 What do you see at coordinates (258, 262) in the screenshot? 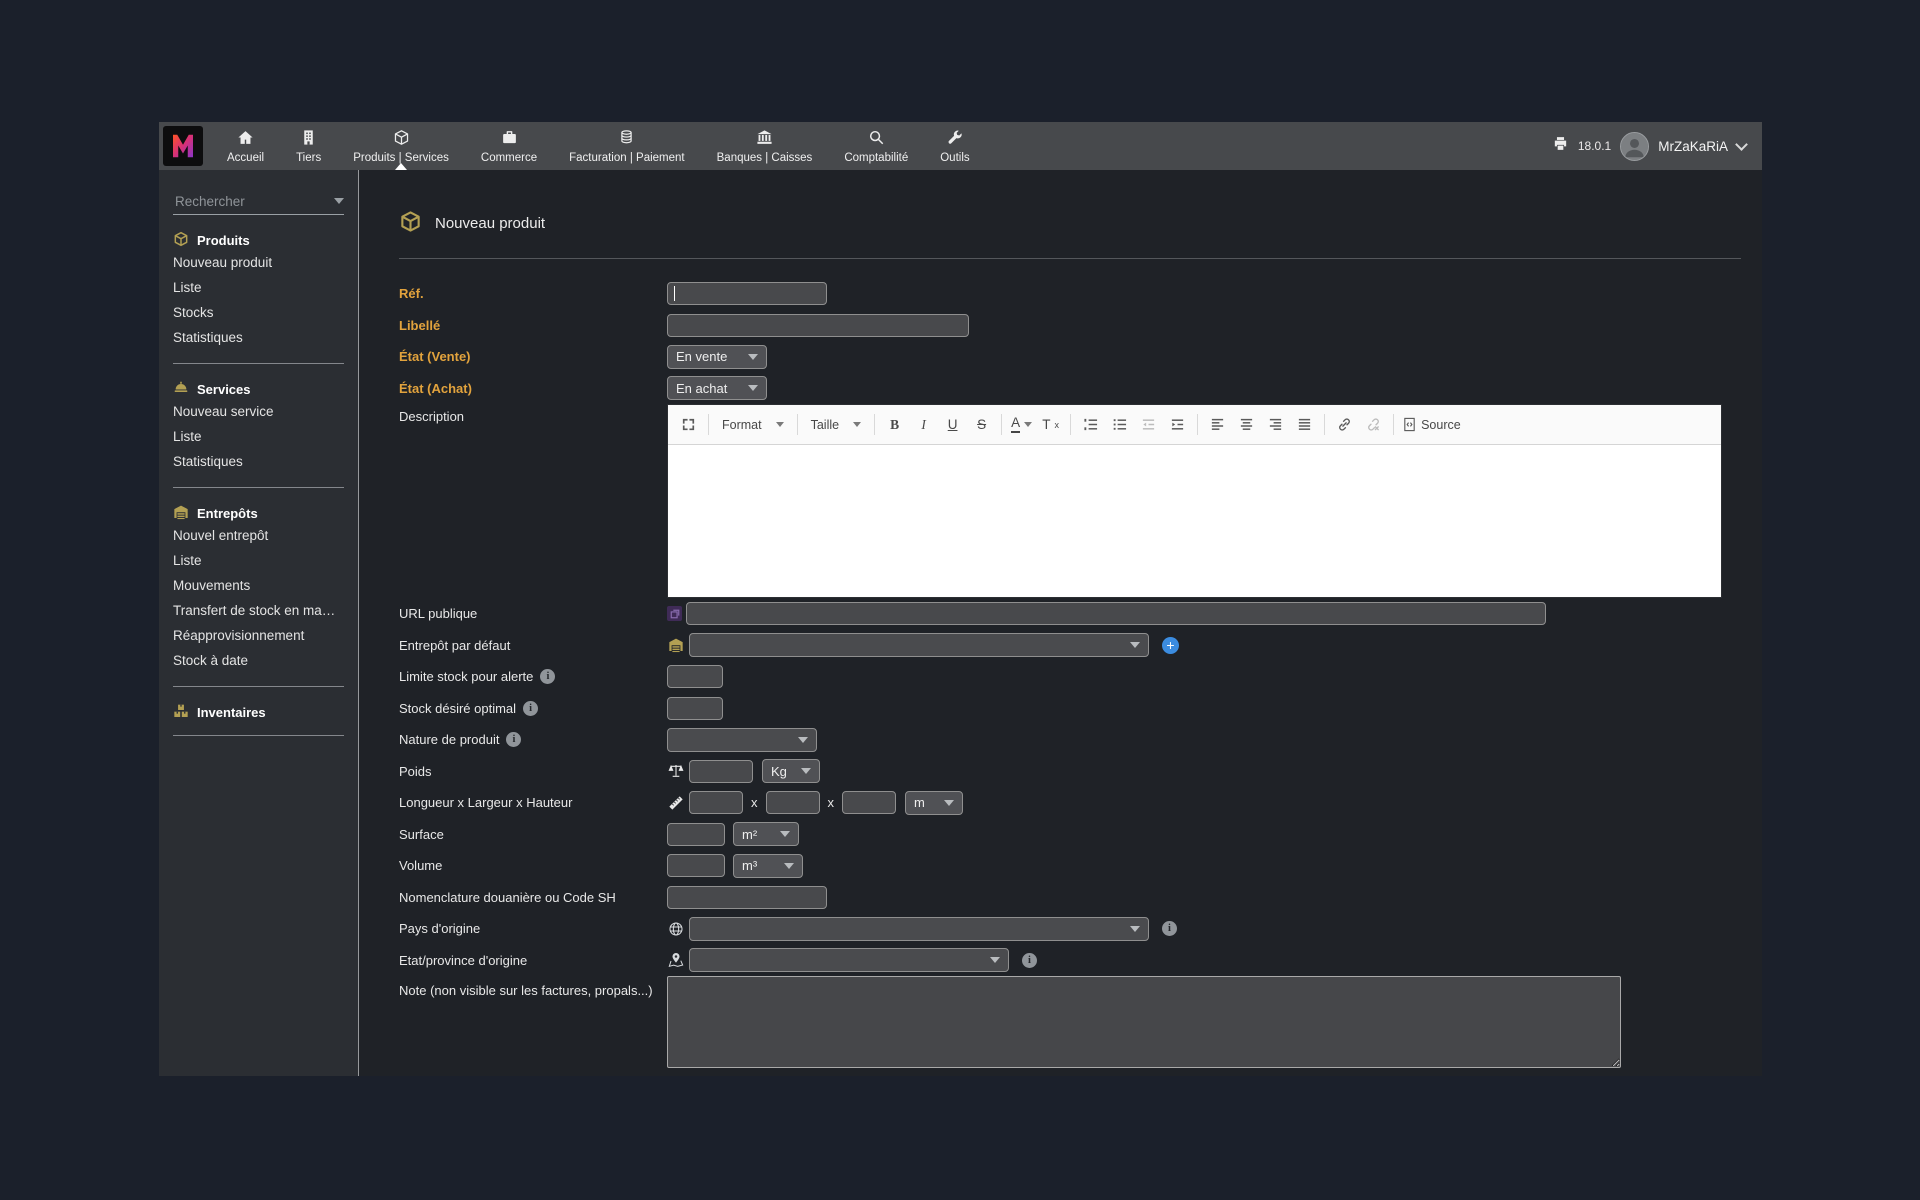
I see `sidebar-item-nouveau-produit: Nouveau produit` at bounding box center [258, 262].